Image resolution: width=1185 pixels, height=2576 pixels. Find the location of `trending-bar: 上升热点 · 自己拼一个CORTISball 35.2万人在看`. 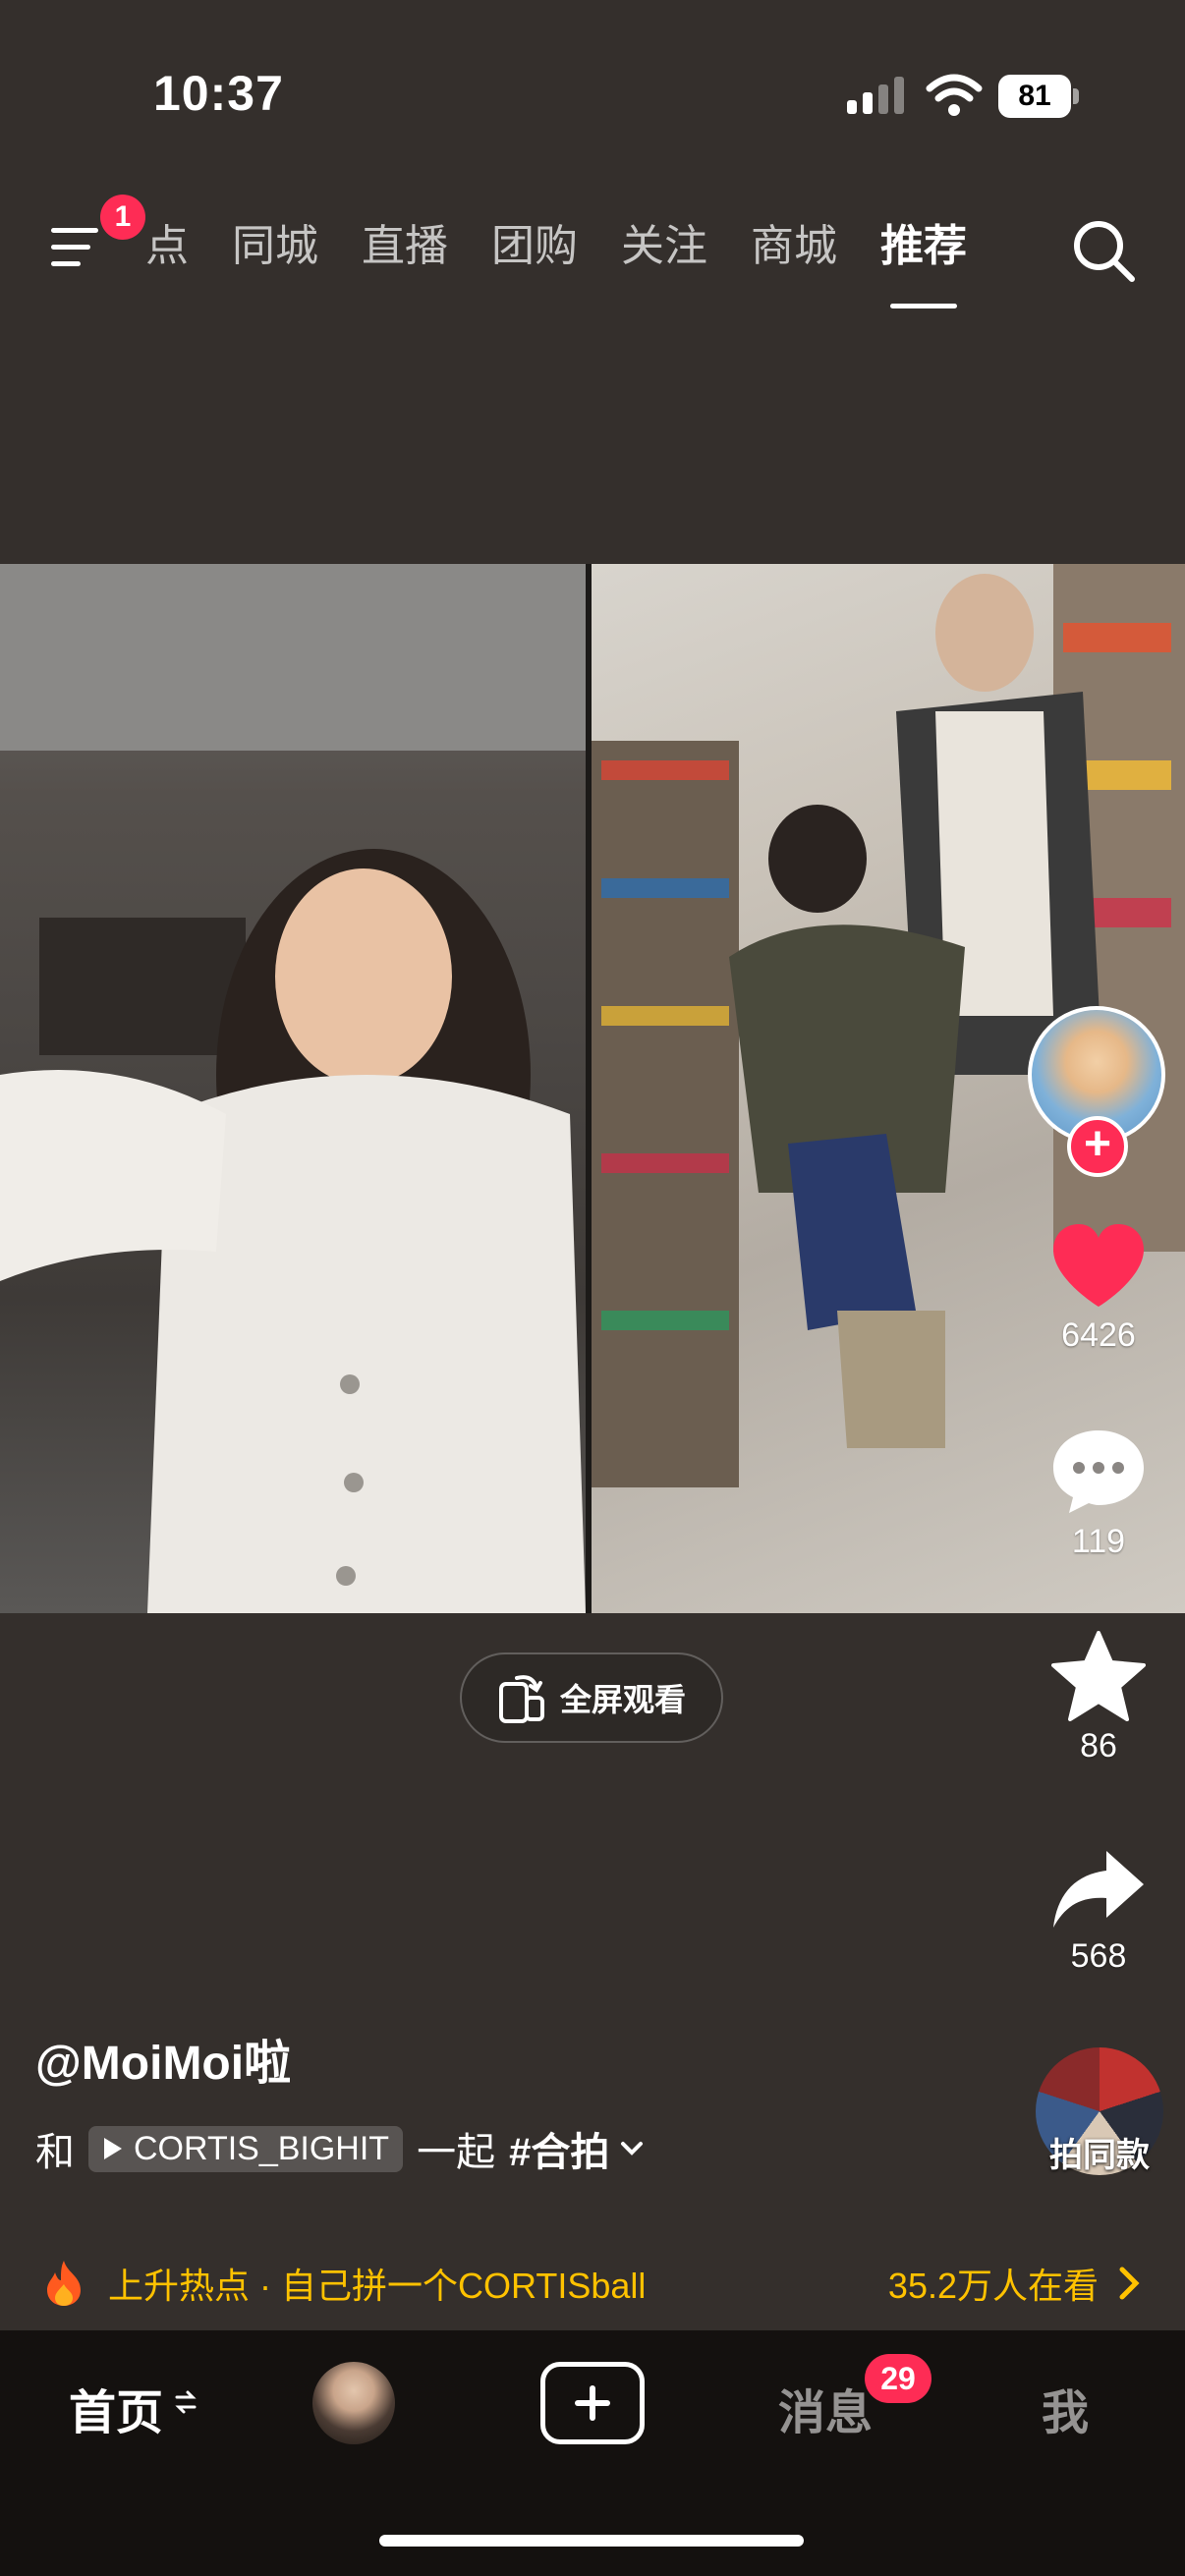

trending-bar: 上升热点 · 自己拼一个CORTISball 35.2万人在看 is located at coordinates (592, 2283).